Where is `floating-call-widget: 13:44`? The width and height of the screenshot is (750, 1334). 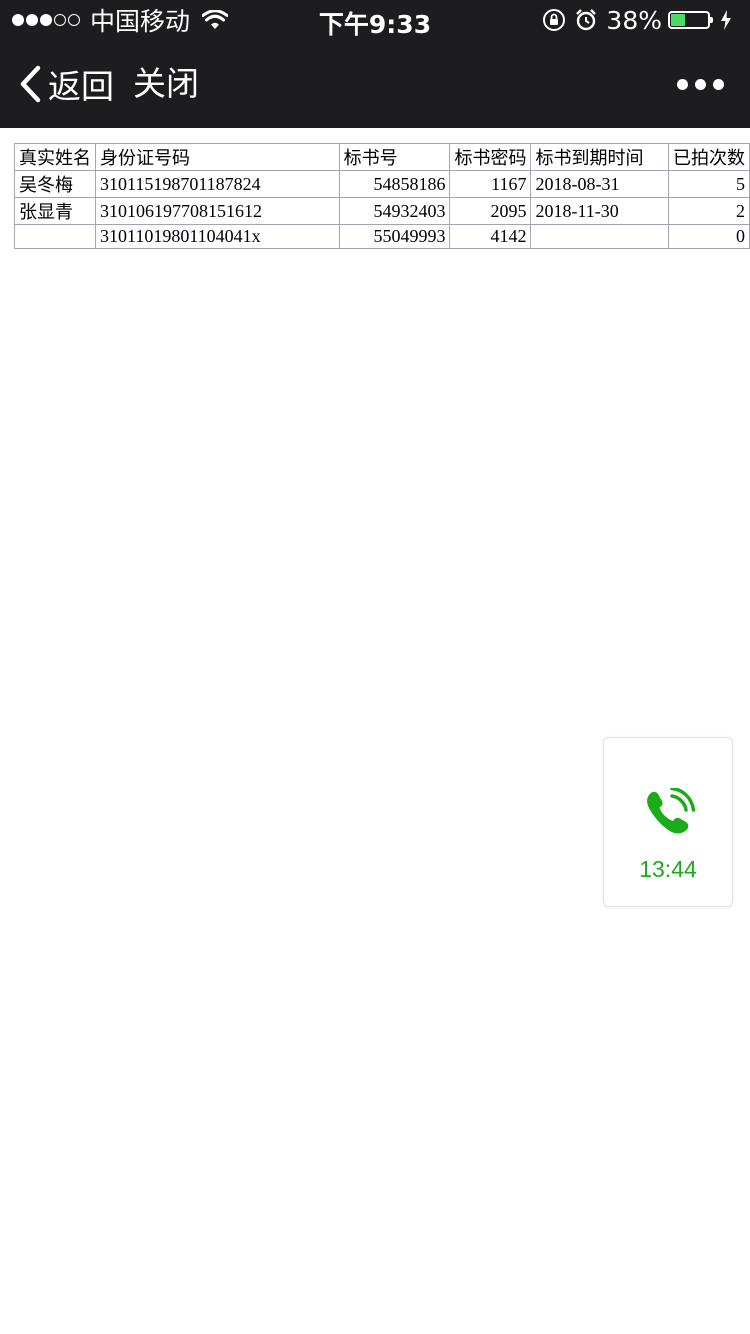
floating-call-widget: 13:44 is located at coordinates (668, 822).